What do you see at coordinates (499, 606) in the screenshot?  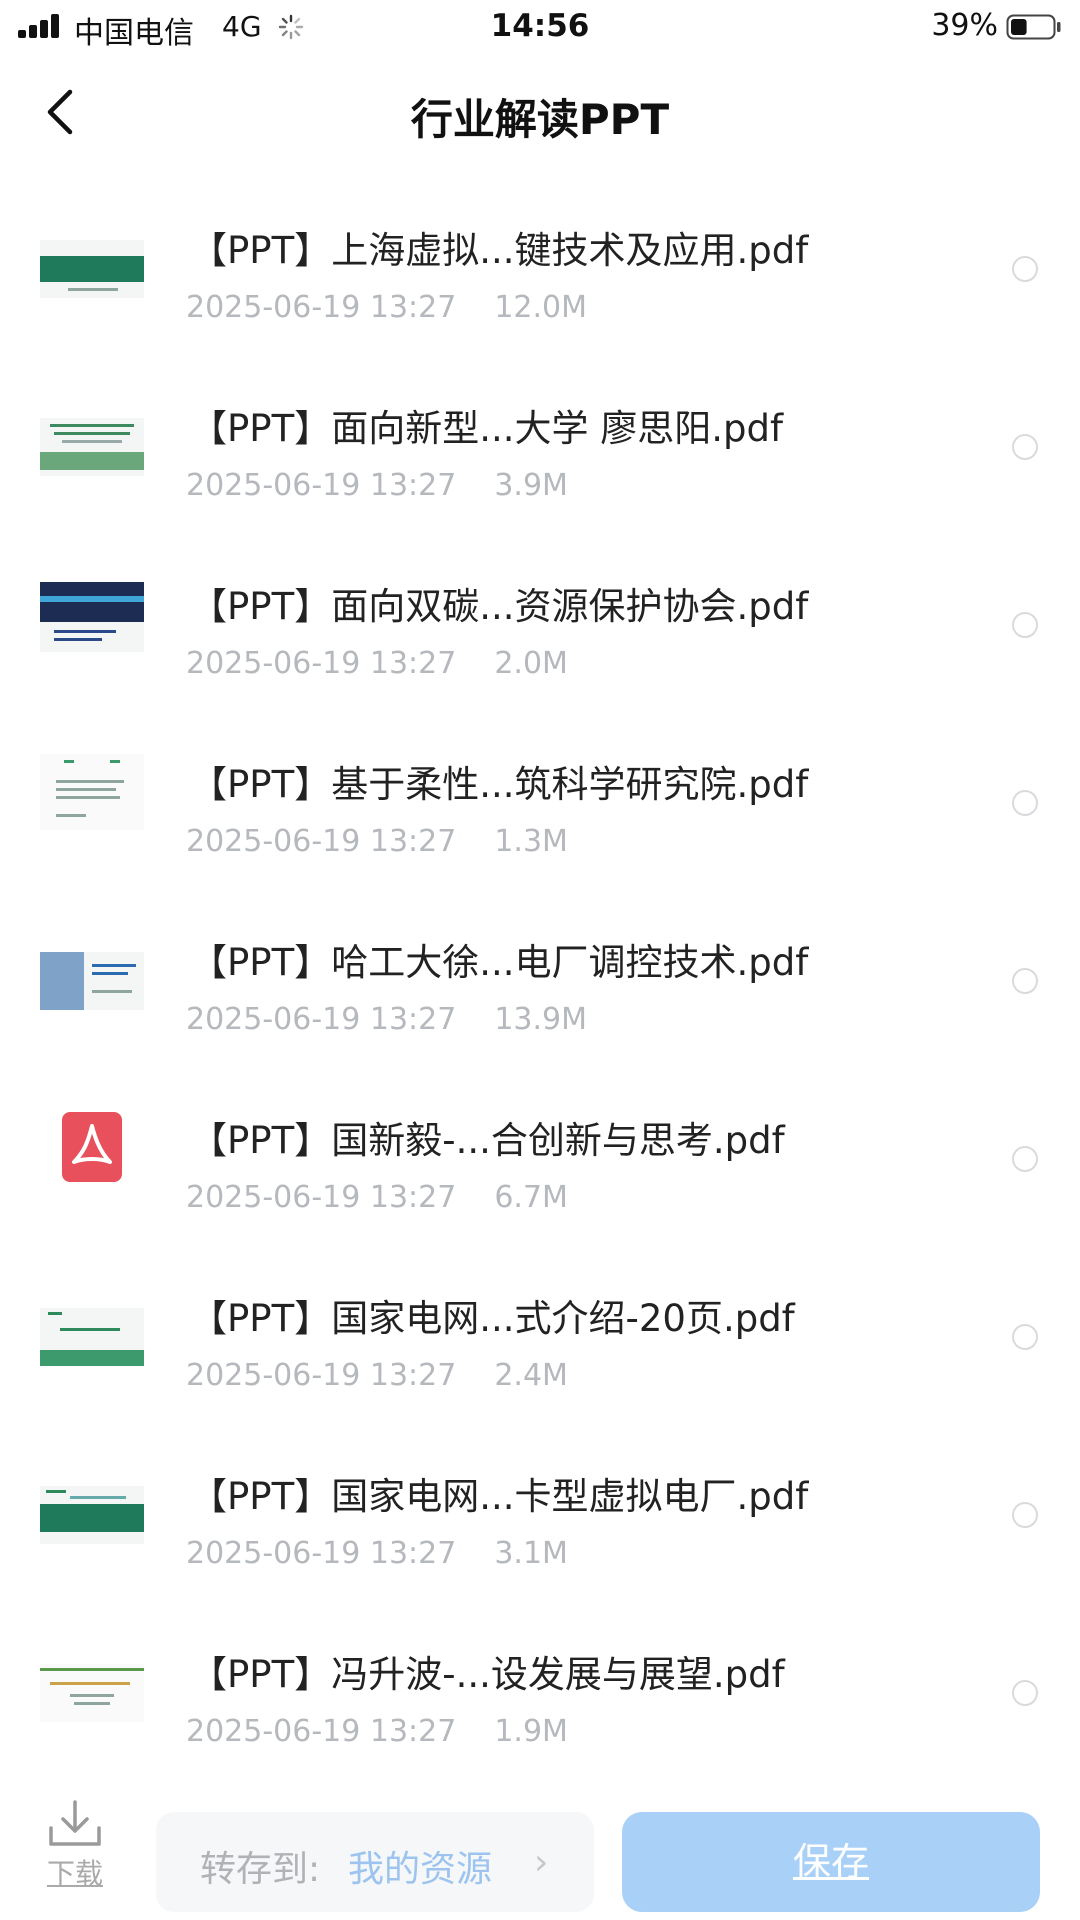 I see `file-name: 【PPT】面向双碳...资源保护协会.pdf` at bounding box center [499, 606].